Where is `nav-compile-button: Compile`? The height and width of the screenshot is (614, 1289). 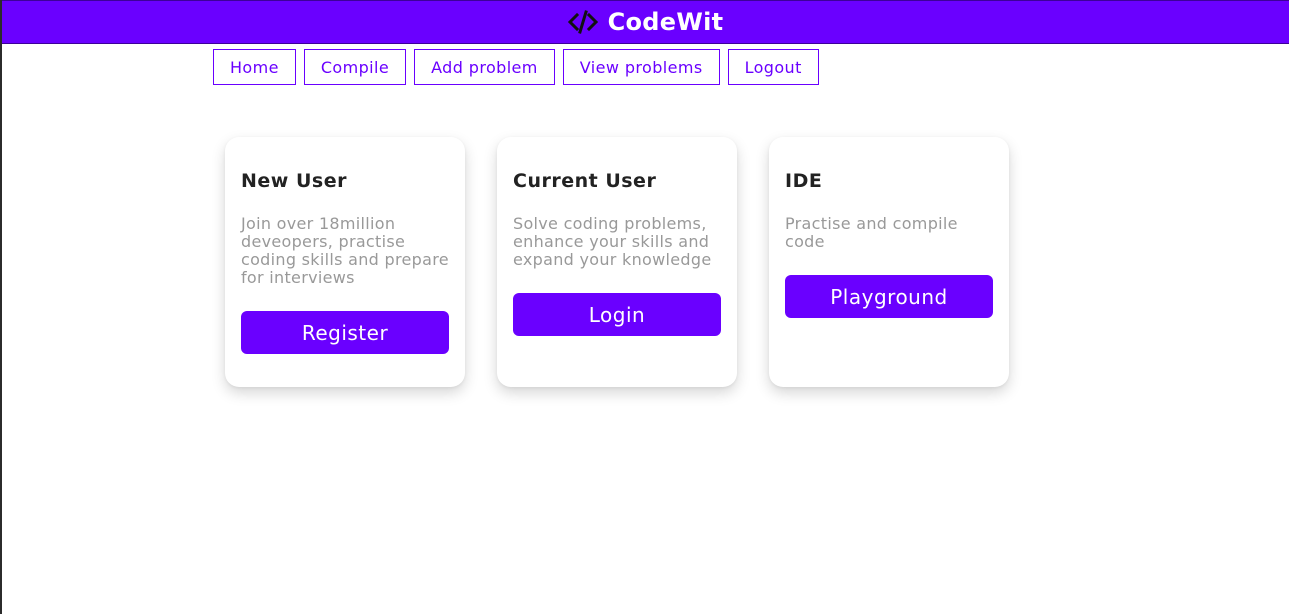 nav-compile-button: Compile is located at coordinates (355, 67).